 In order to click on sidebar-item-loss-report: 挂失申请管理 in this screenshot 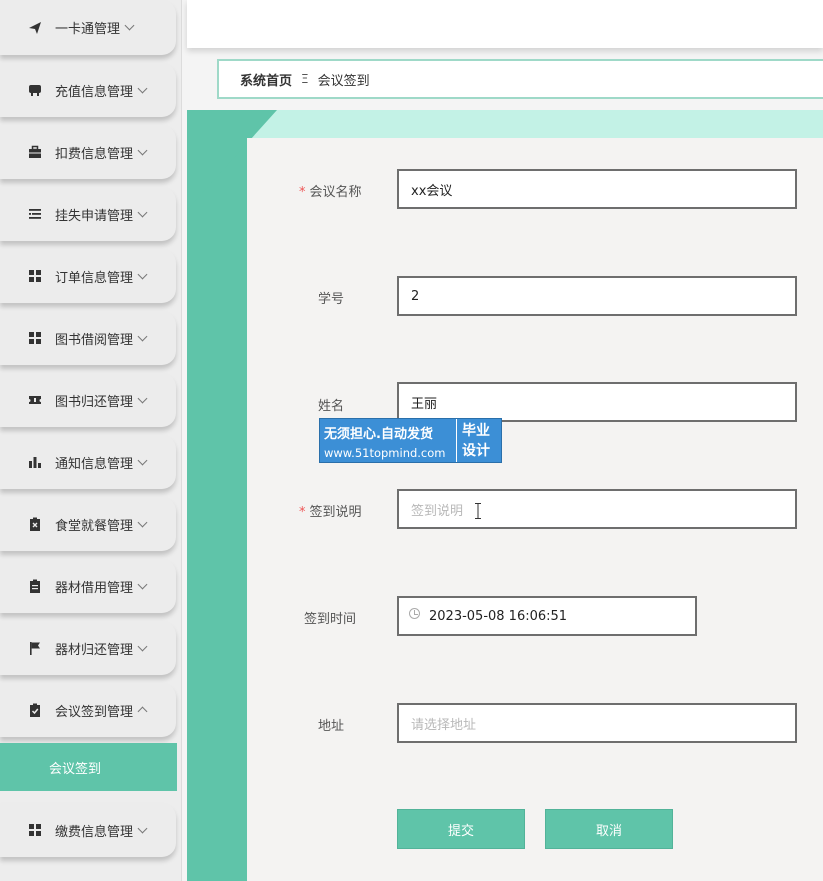, I will do `click(88, 214)`.